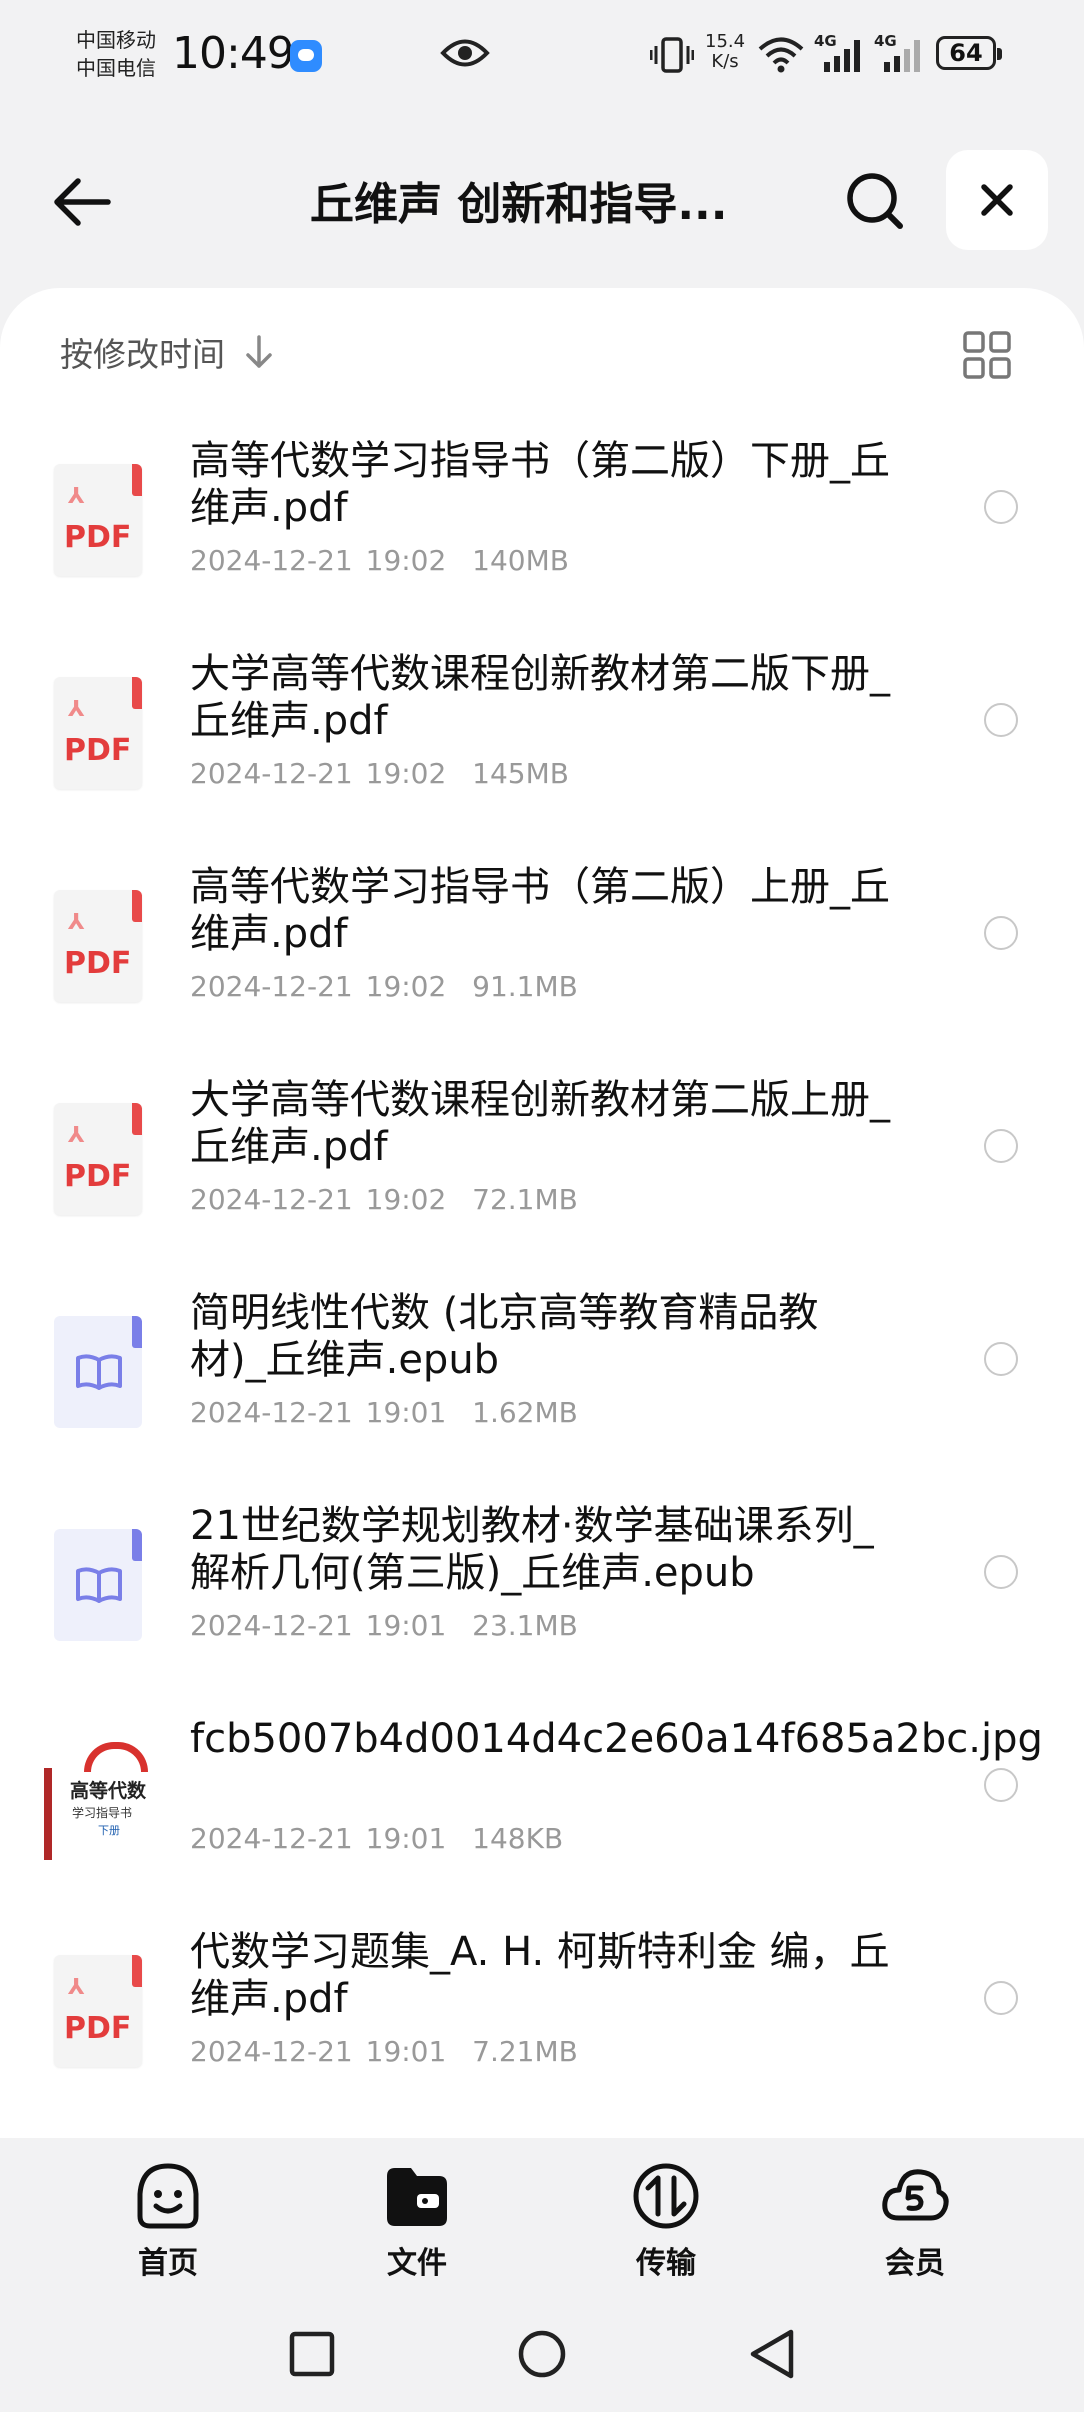  I want to click on file-meta: 2024-12-21 19:01 1.62MB, so click(384, 1412).